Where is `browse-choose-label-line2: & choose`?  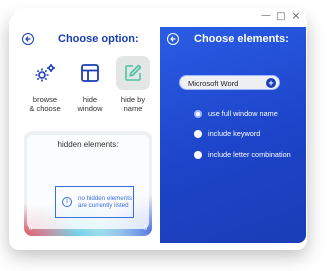
browse-choose-label-line2: & choose is located at coordinates (45, 108).